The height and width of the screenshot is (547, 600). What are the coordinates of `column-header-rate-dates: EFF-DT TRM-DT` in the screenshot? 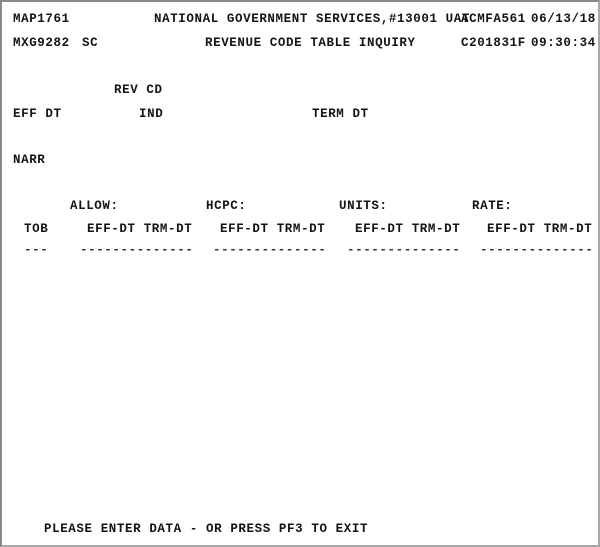 It's located at (540, 229).